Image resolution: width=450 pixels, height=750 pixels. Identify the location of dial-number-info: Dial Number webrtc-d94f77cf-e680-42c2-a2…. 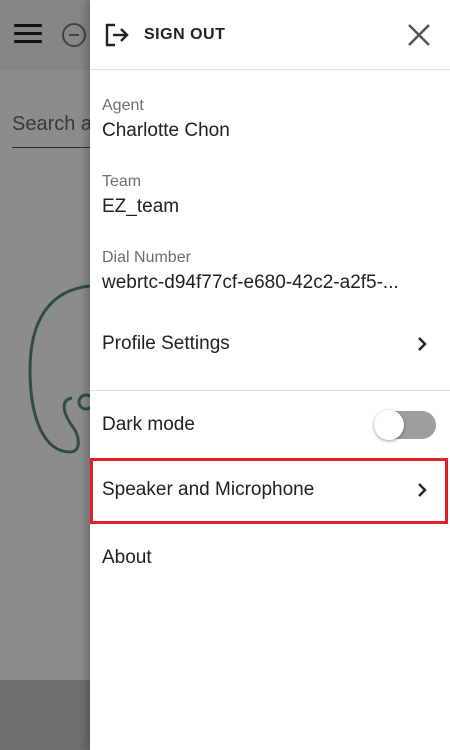
(262, 271).